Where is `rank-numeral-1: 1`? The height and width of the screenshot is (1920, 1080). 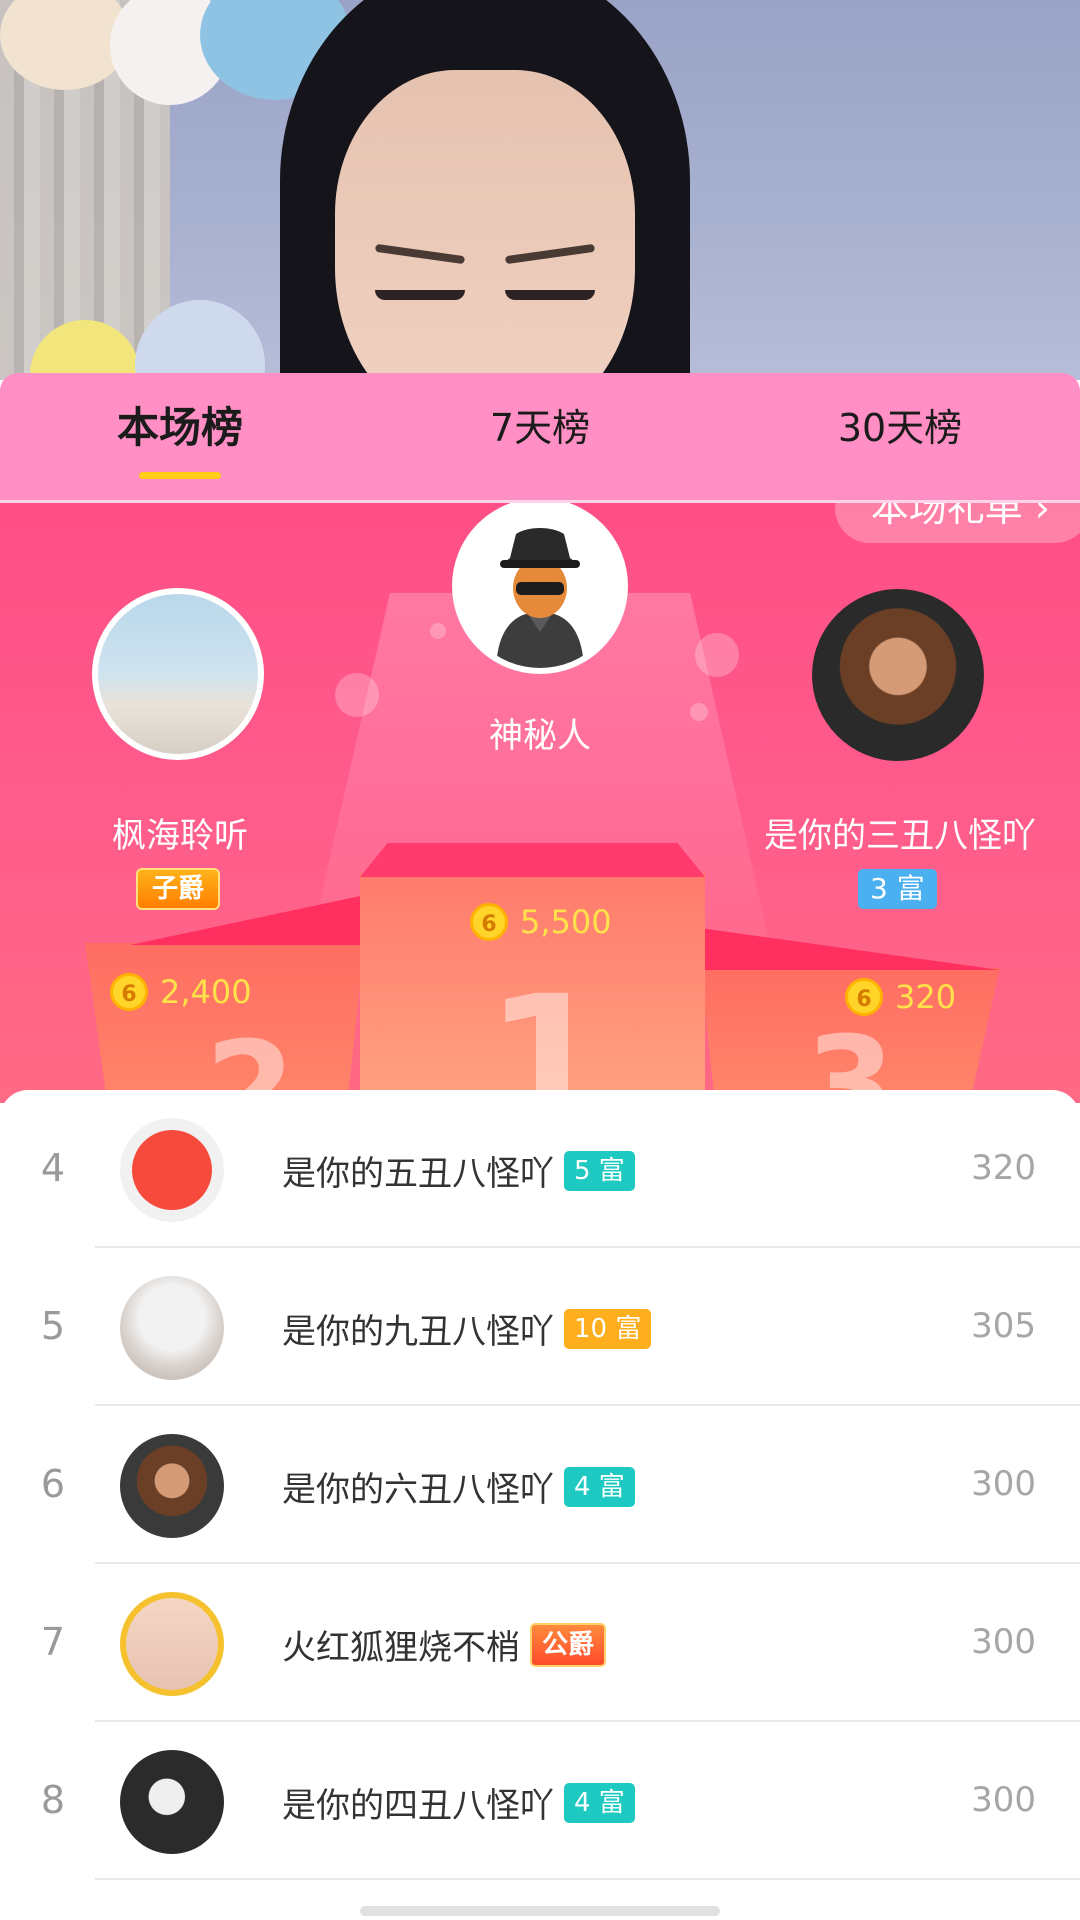
rank-numeral-1: 1 is located at coordinates (548, 1030).